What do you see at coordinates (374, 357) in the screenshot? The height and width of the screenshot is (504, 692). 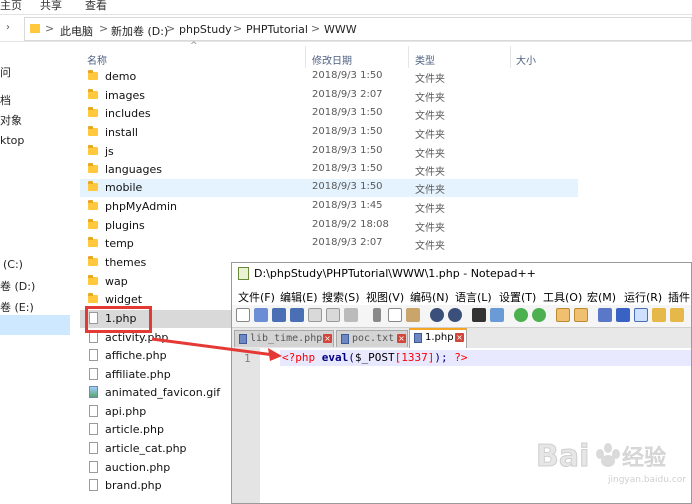 I see `code-variable: $_POST` at bounding box center [374, 357].